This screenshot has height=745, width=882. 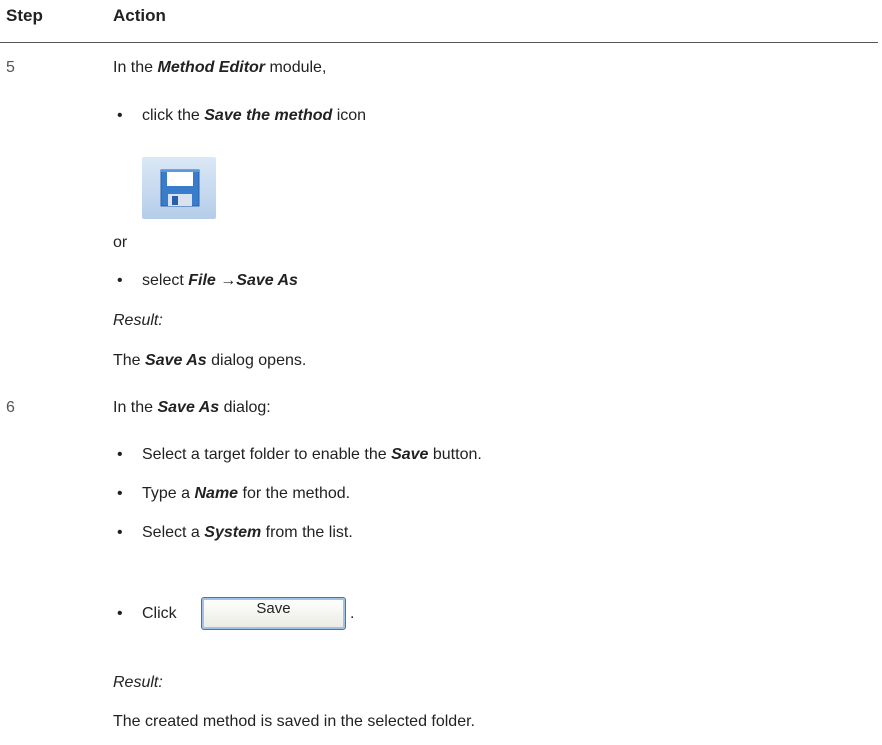 I want to click on text: dialog opens., so click(x=256, y=360).